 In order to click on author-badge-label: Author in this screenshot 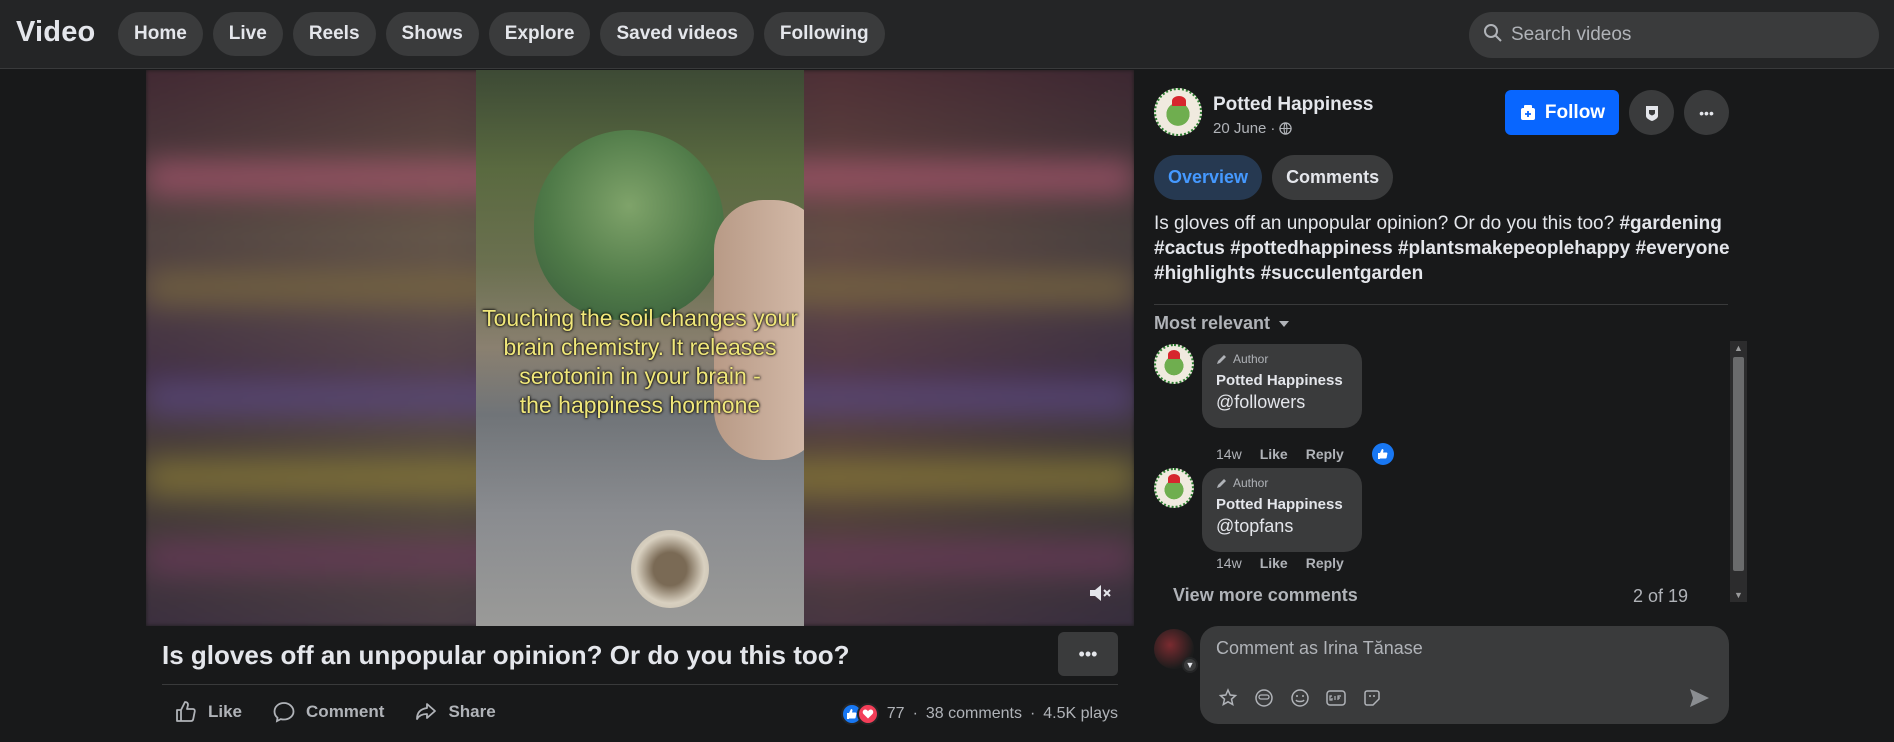, I will do `click(1251, 359)`.